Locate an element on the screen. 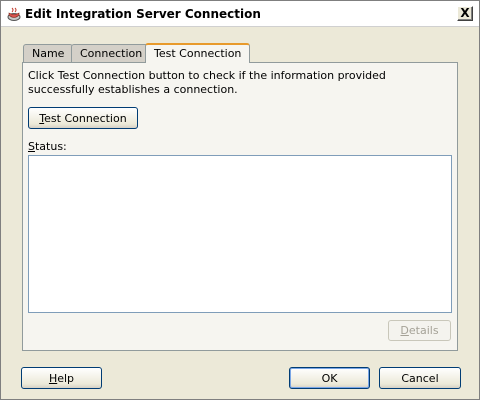 Image resolution: width=480 pixels, height=400 pixels. tab-test-connection: Test Connection is located at coordinates (198, 53).